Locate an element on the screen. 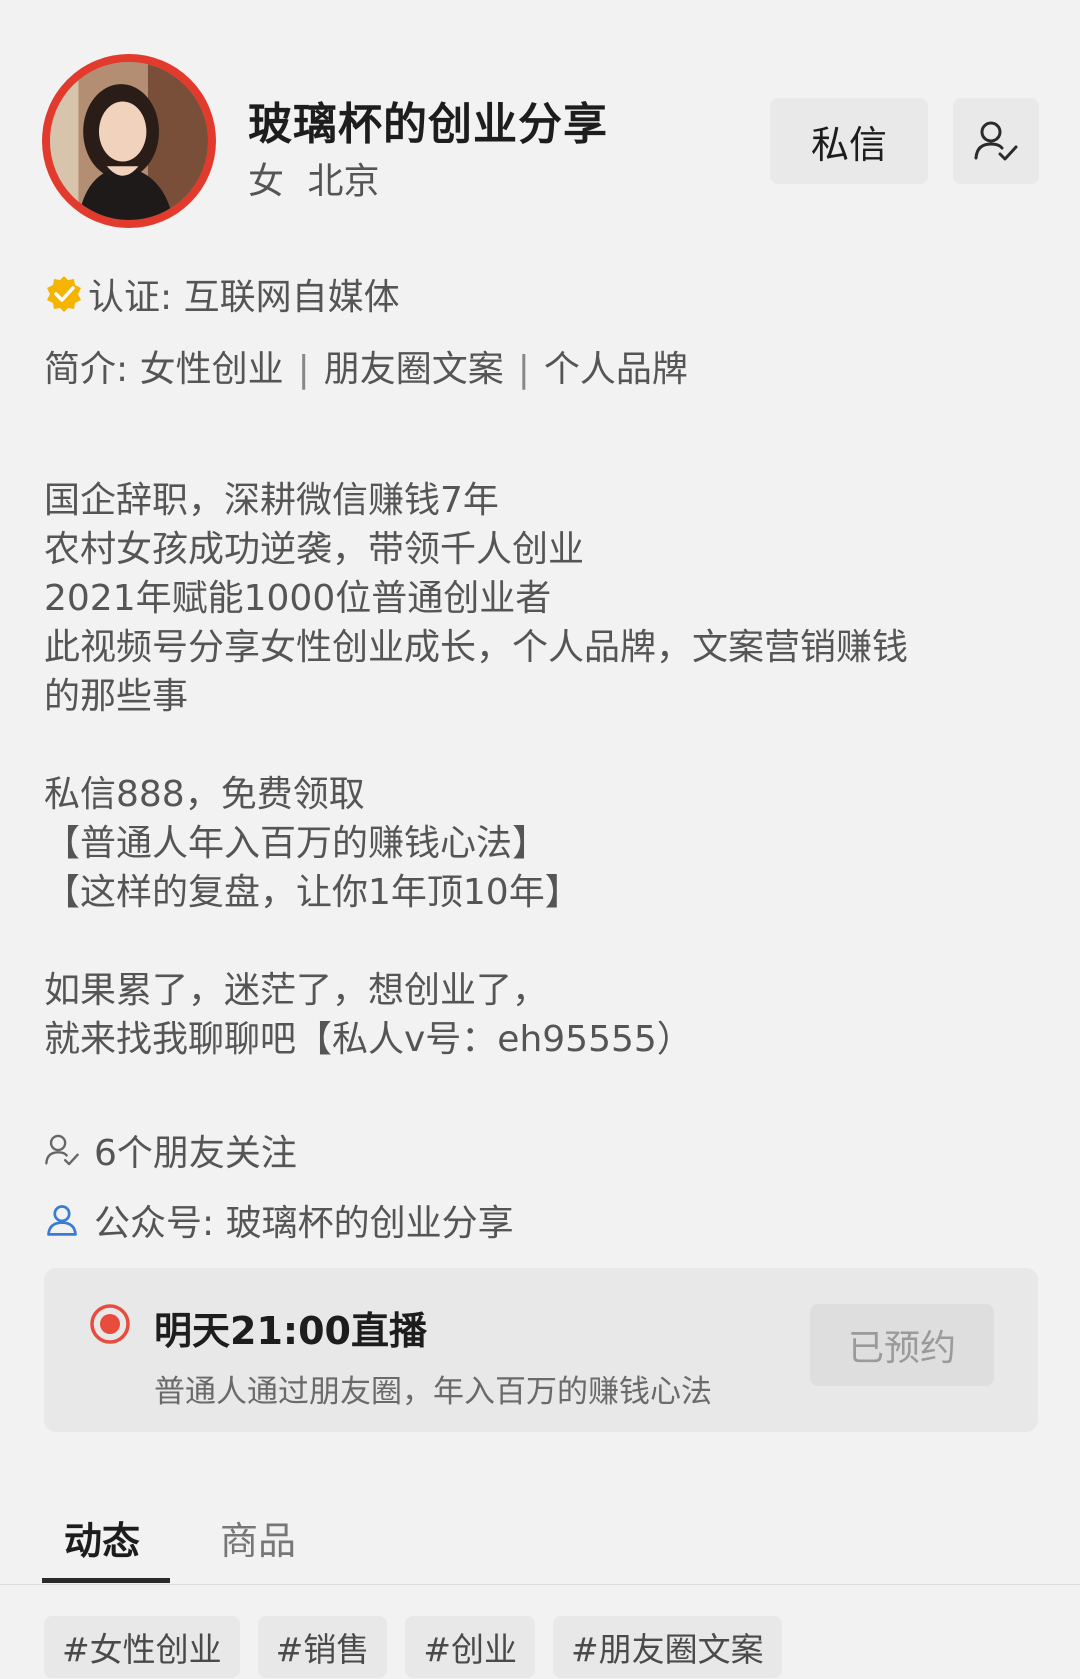 This screenshot has width=1080, height=1679. tag-list: #女性创业 #销售 #创业 #朋友圈文案 is located at coordinates (413, 1647).